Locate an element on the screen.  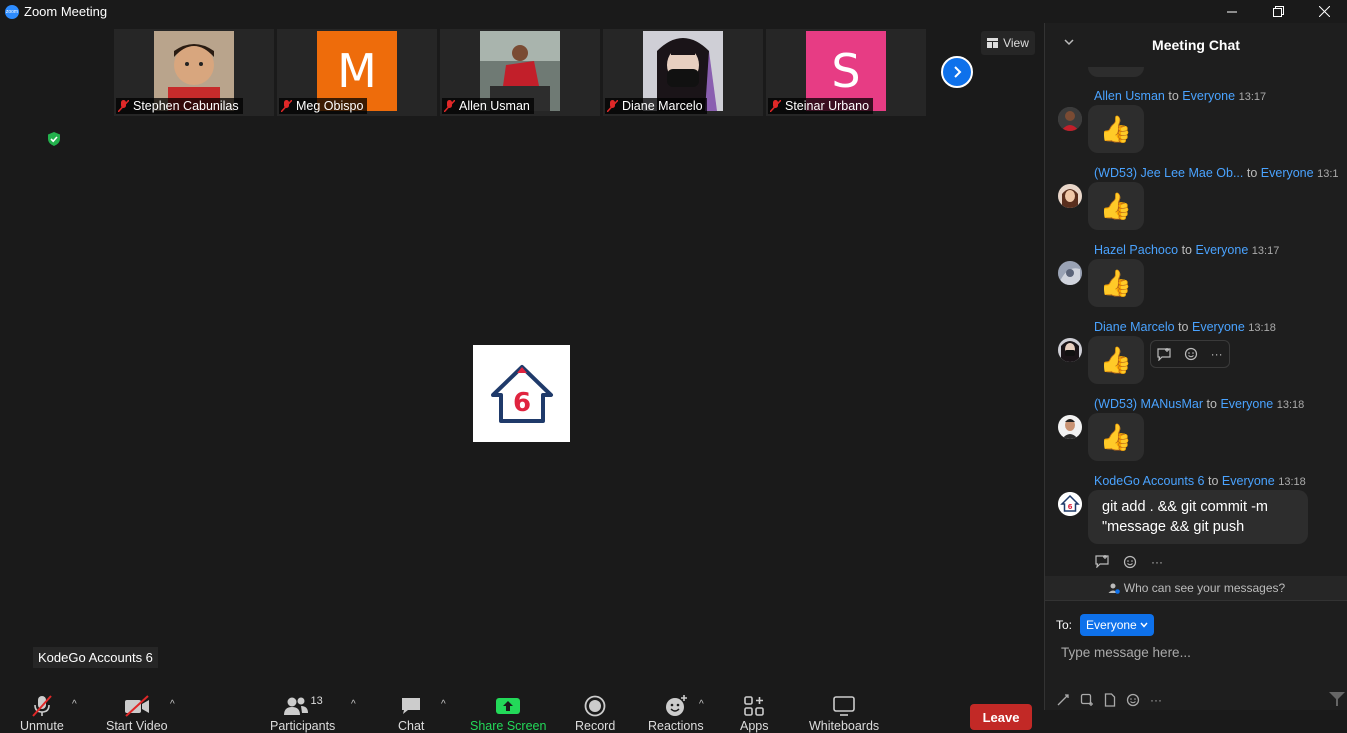
minimize-icon is located at coordinates (1232, 11).